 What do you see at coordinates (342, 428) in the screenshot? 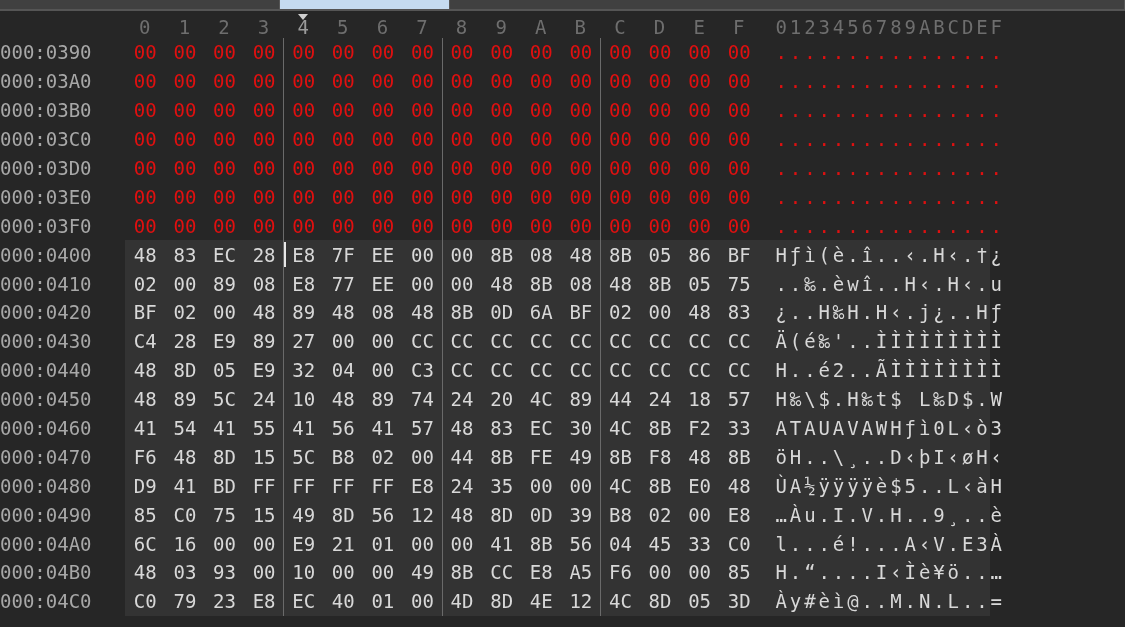
I see `hex-byte: 56` at bounding box center [342, 428].